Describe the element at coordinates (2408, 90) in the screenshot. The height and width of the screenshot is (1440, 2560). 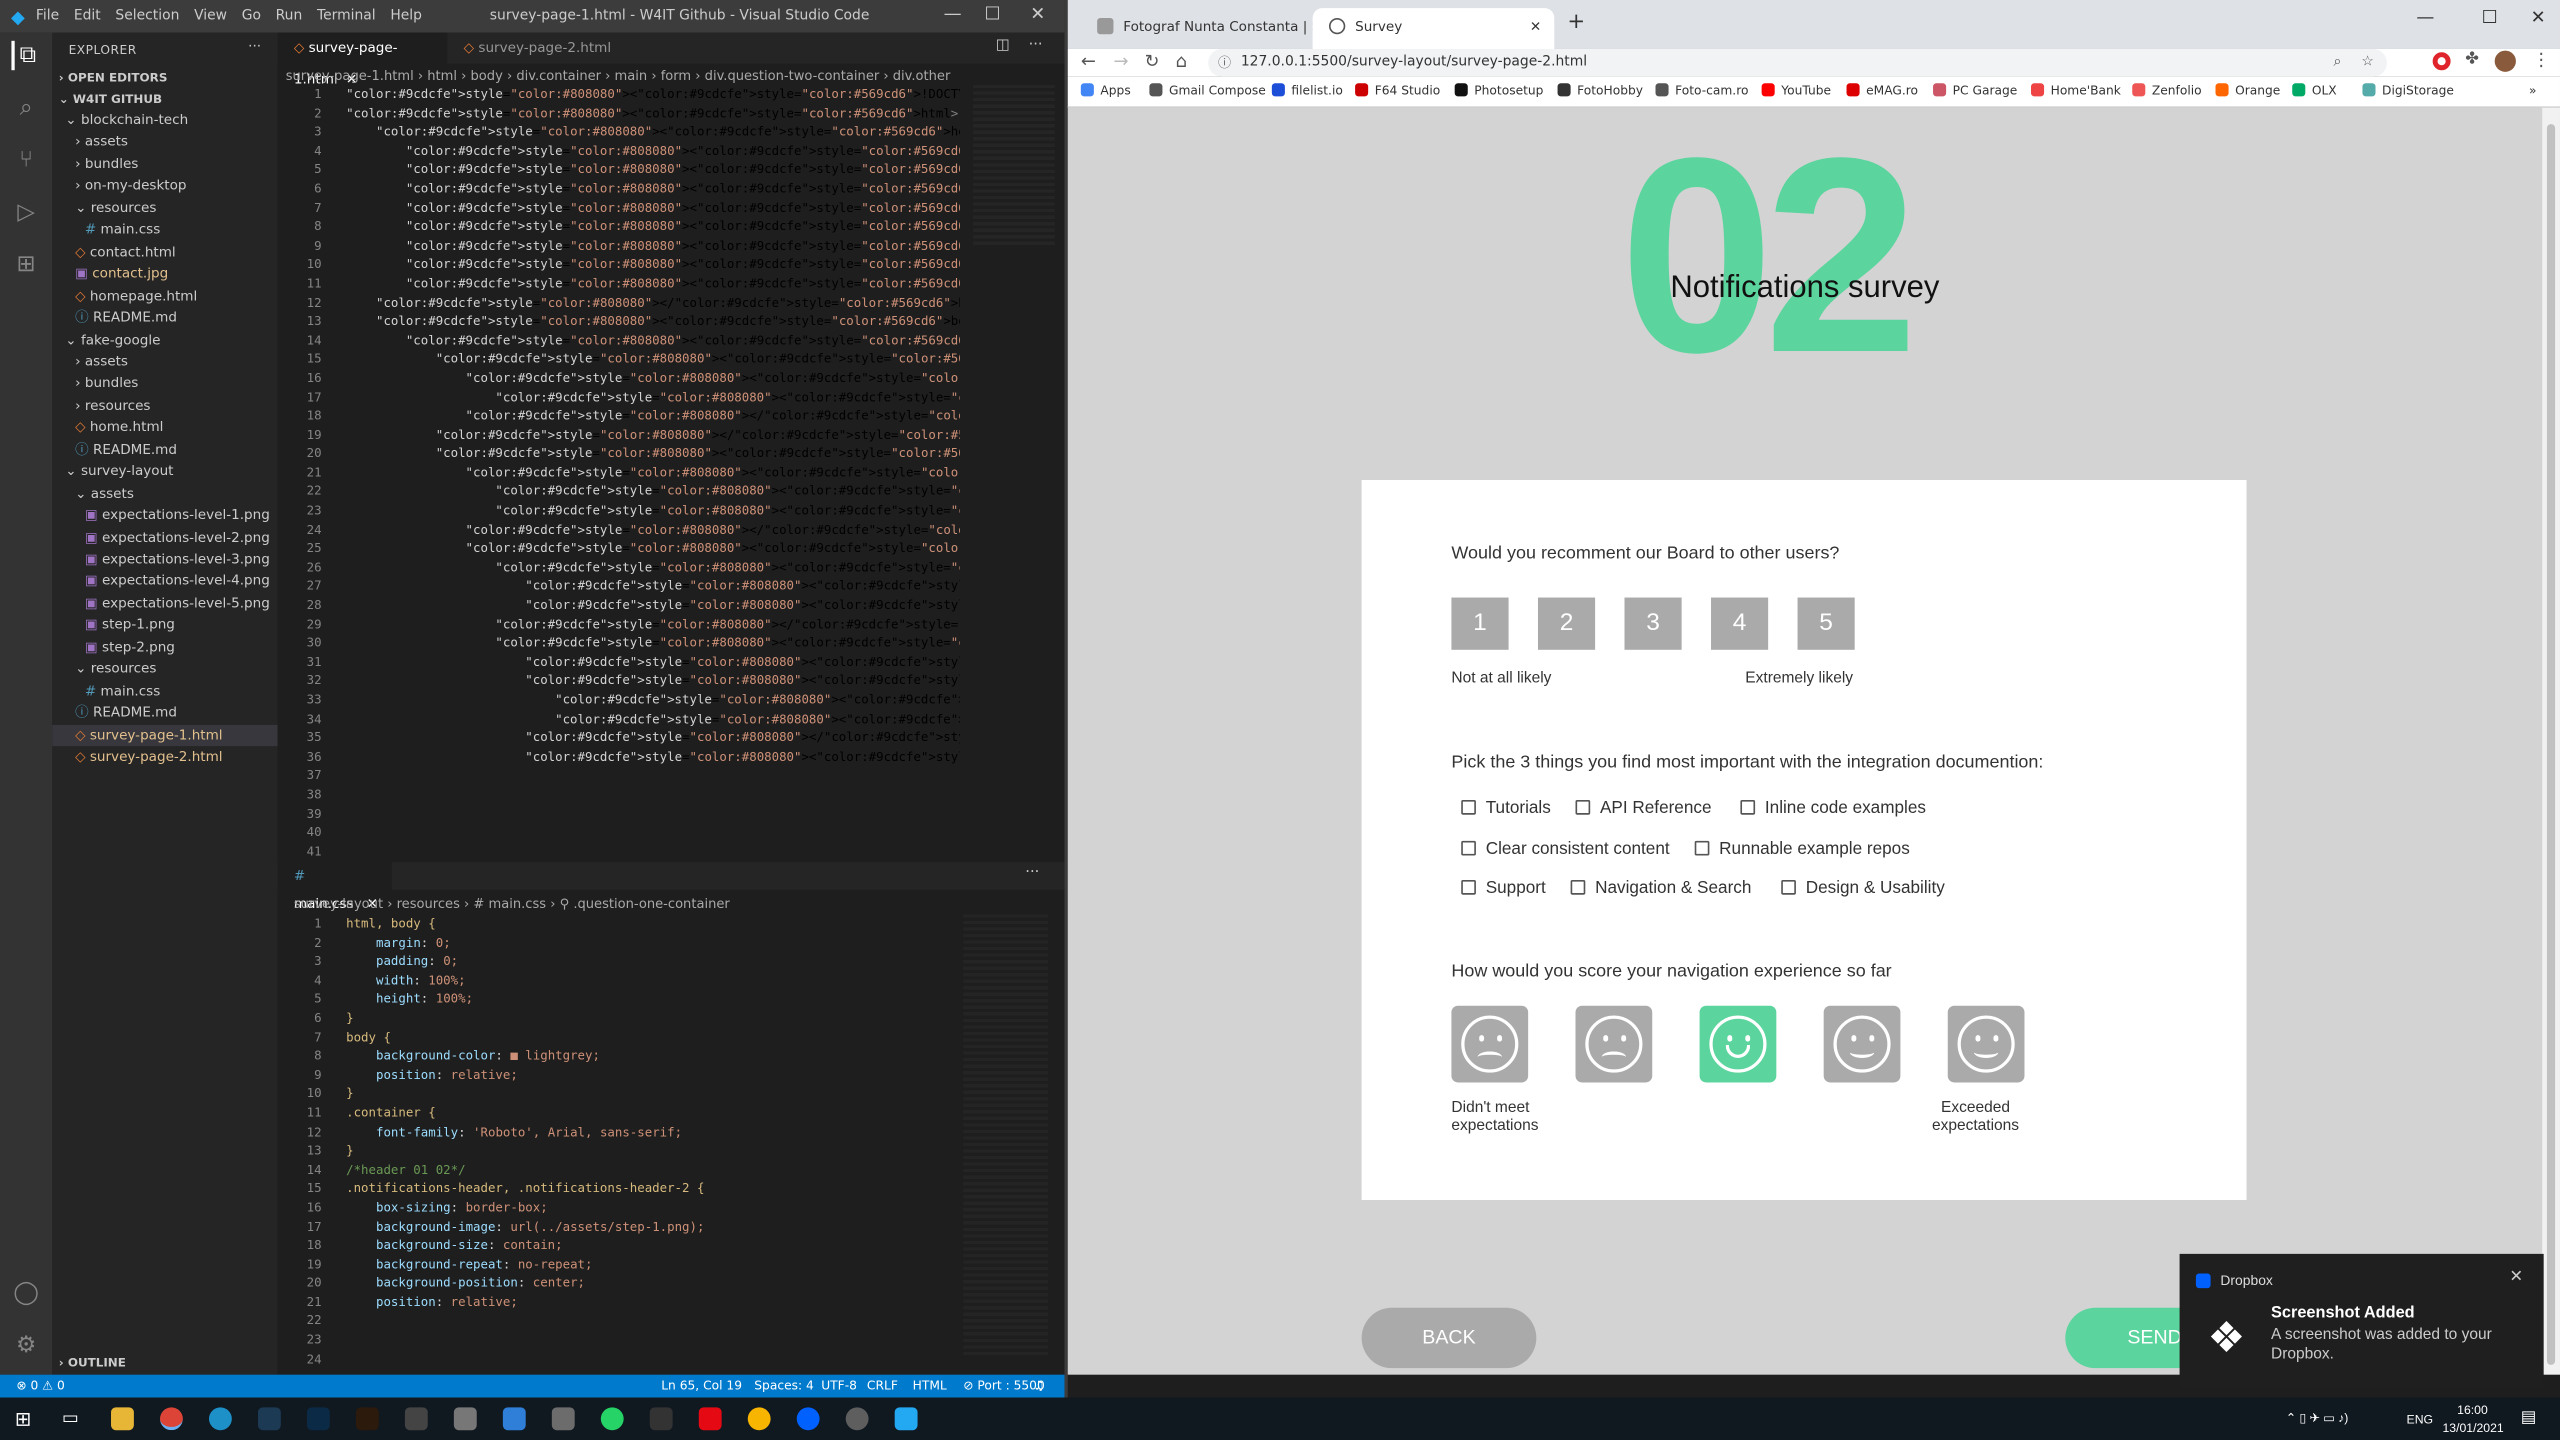
I see `bookmark-digistorage: DigiStorage` at that location.